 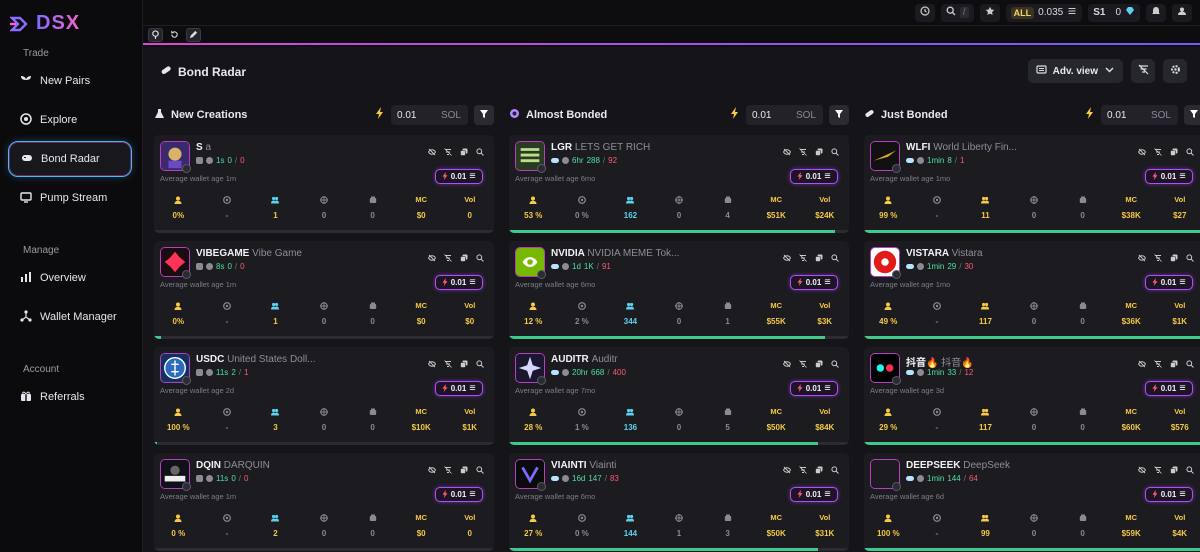 I want to click on balance-button: ALL 0.035, so click(x=1044, y=12).